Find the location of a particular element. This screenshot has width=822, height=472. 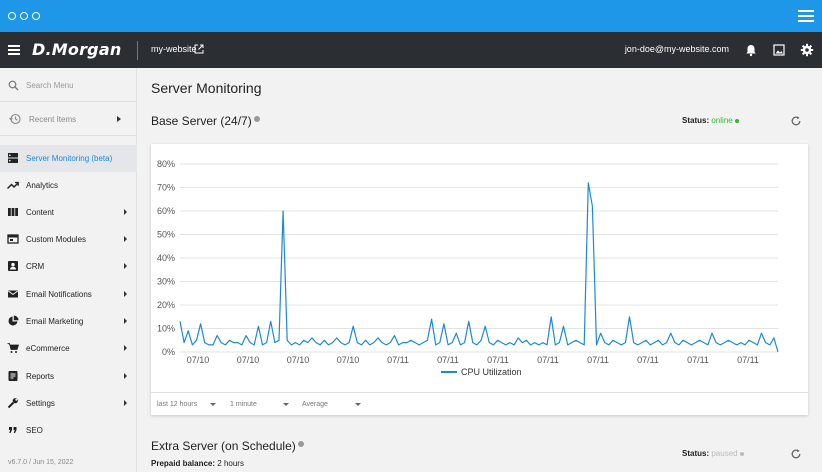

sidebar-item-label: Reports is located at coordinates (40, 376).